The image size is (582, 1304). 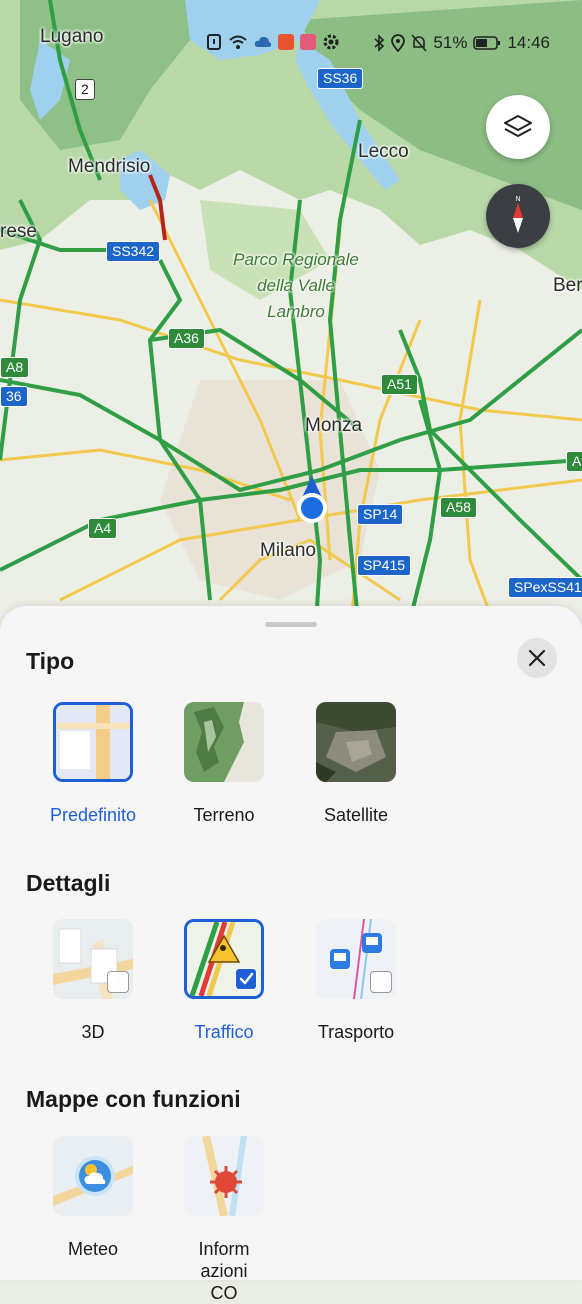 What do you see at coordinates (356, 815) in the screenshot?
I see `satellite-label: Satellite` at bounding box center [356, 815].